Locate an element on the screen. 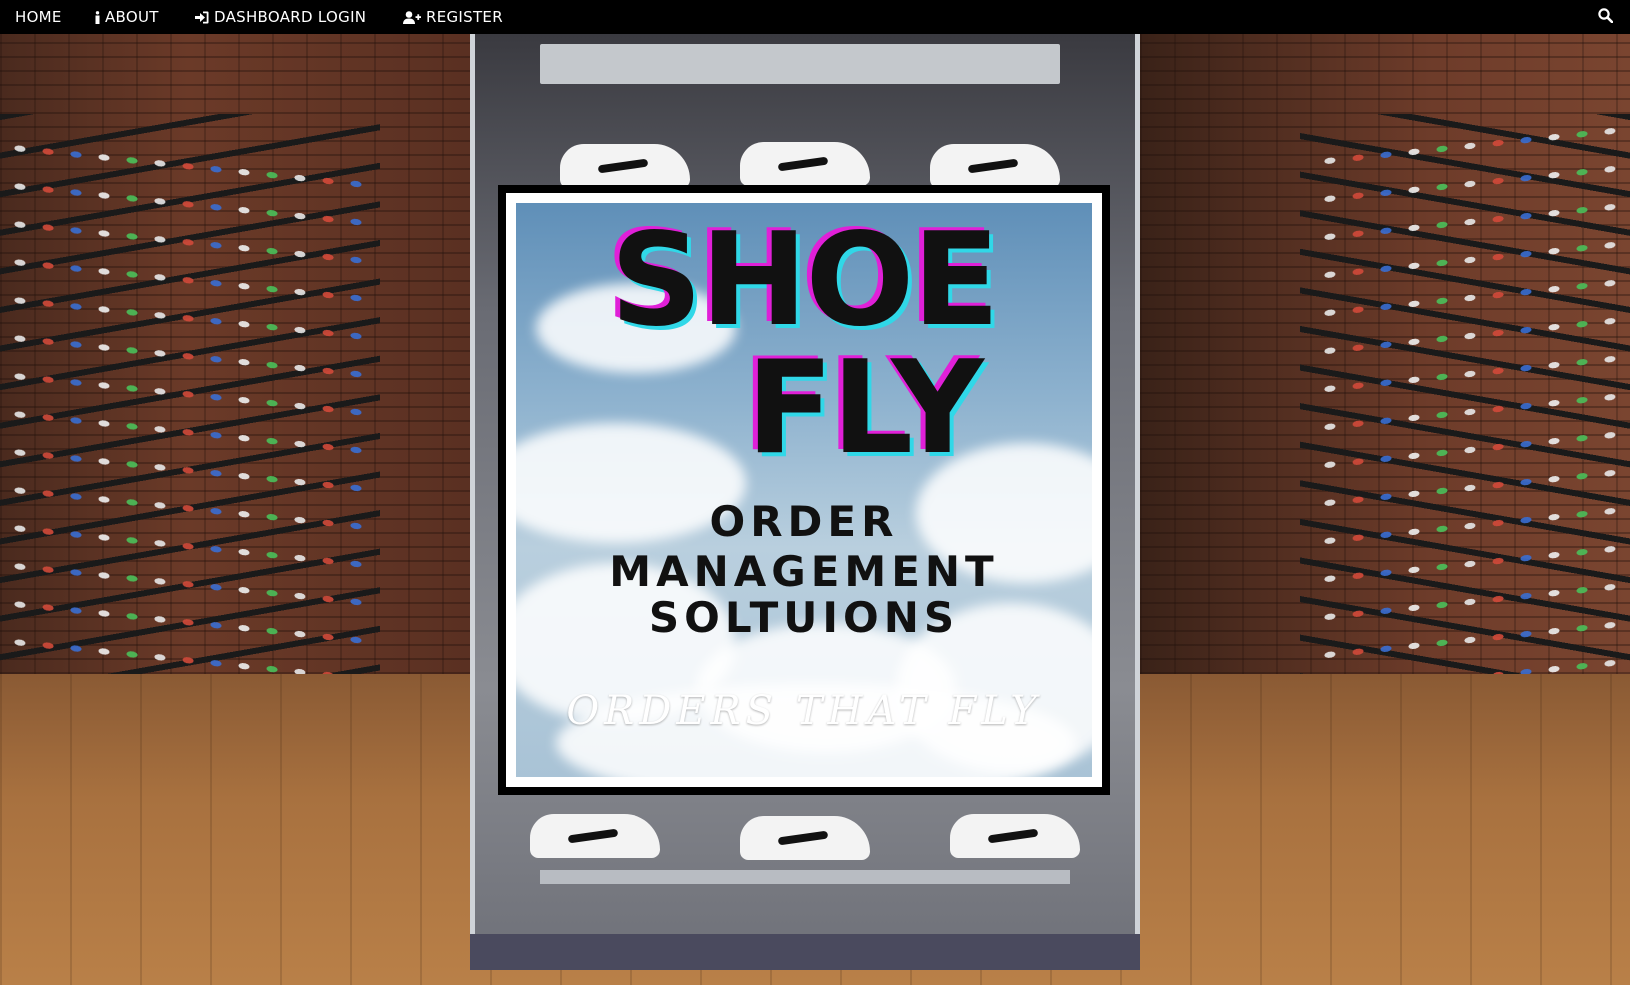 The width and height of the screenshot is (1630, 985). logo-title-shoe: SHOE is located at coordinates (805, 280).